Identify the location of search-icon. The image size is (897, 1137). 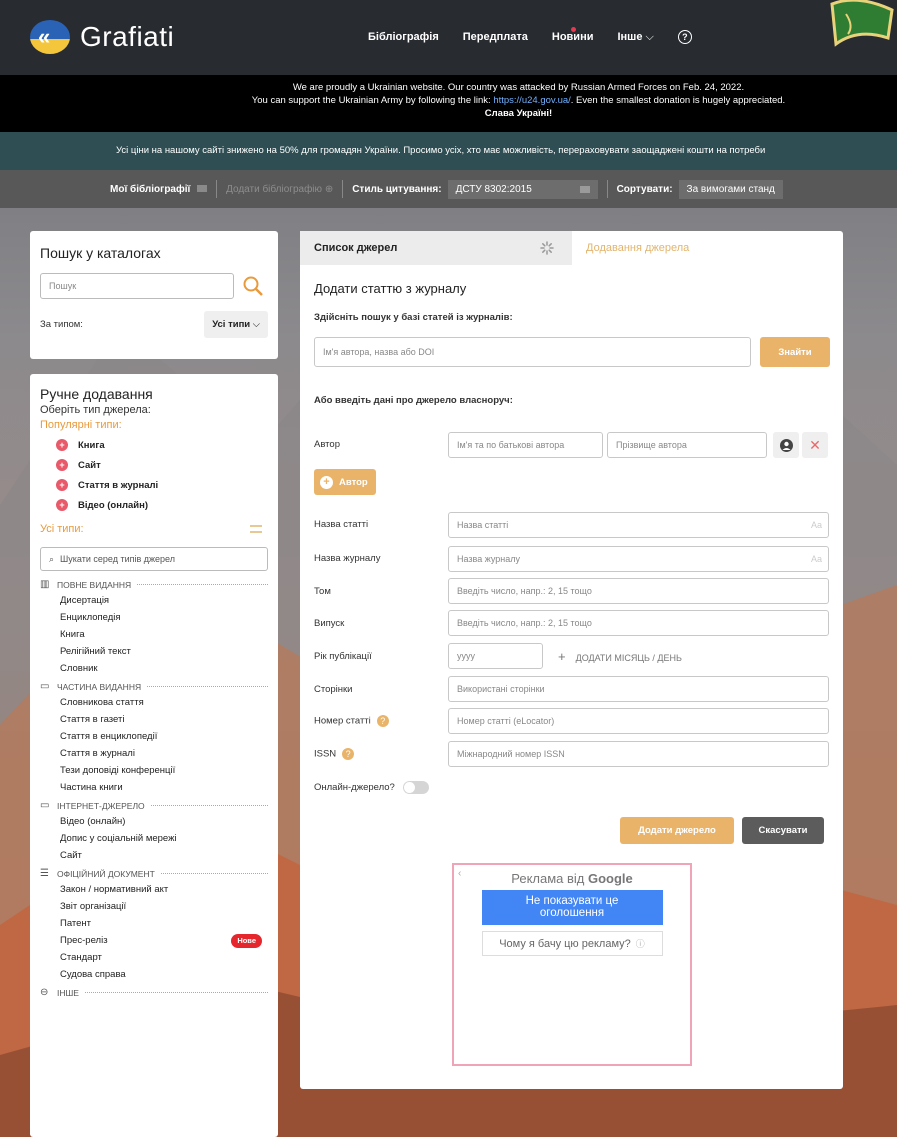
(253, 286).